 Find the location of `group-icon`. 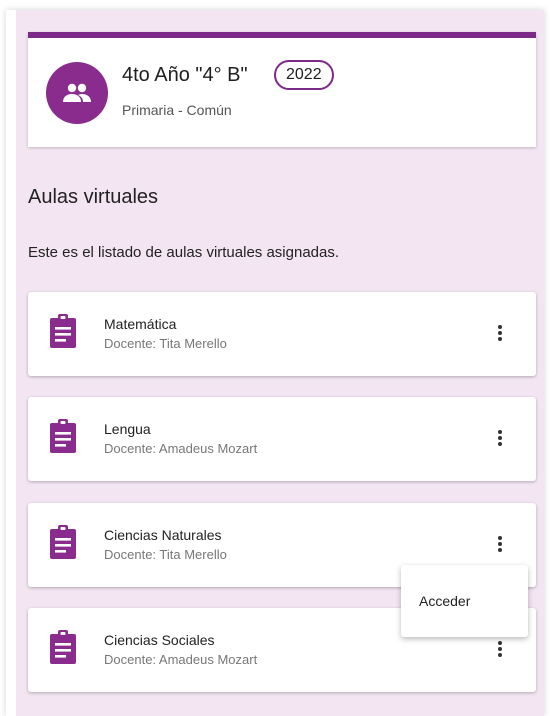

group-icon is located at coordinates (77, 92).